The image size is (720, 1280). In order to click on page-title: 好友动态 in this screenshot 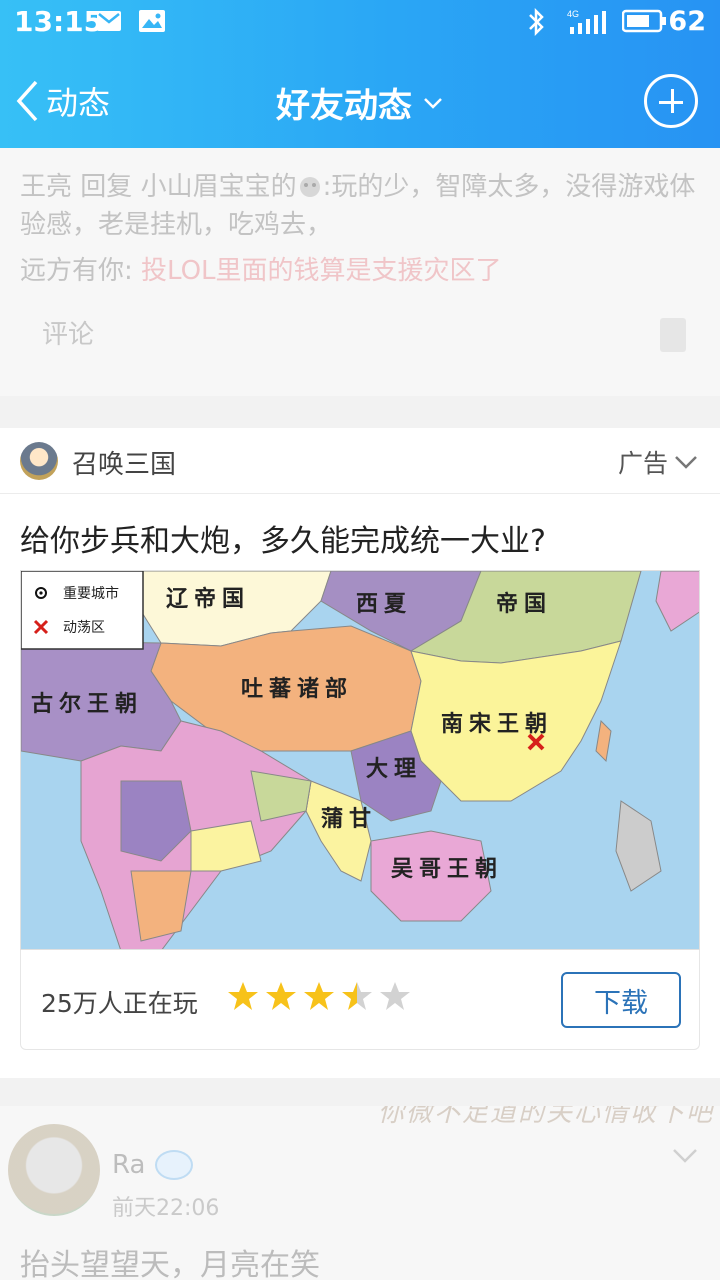, I will do `click(360, 102)`.